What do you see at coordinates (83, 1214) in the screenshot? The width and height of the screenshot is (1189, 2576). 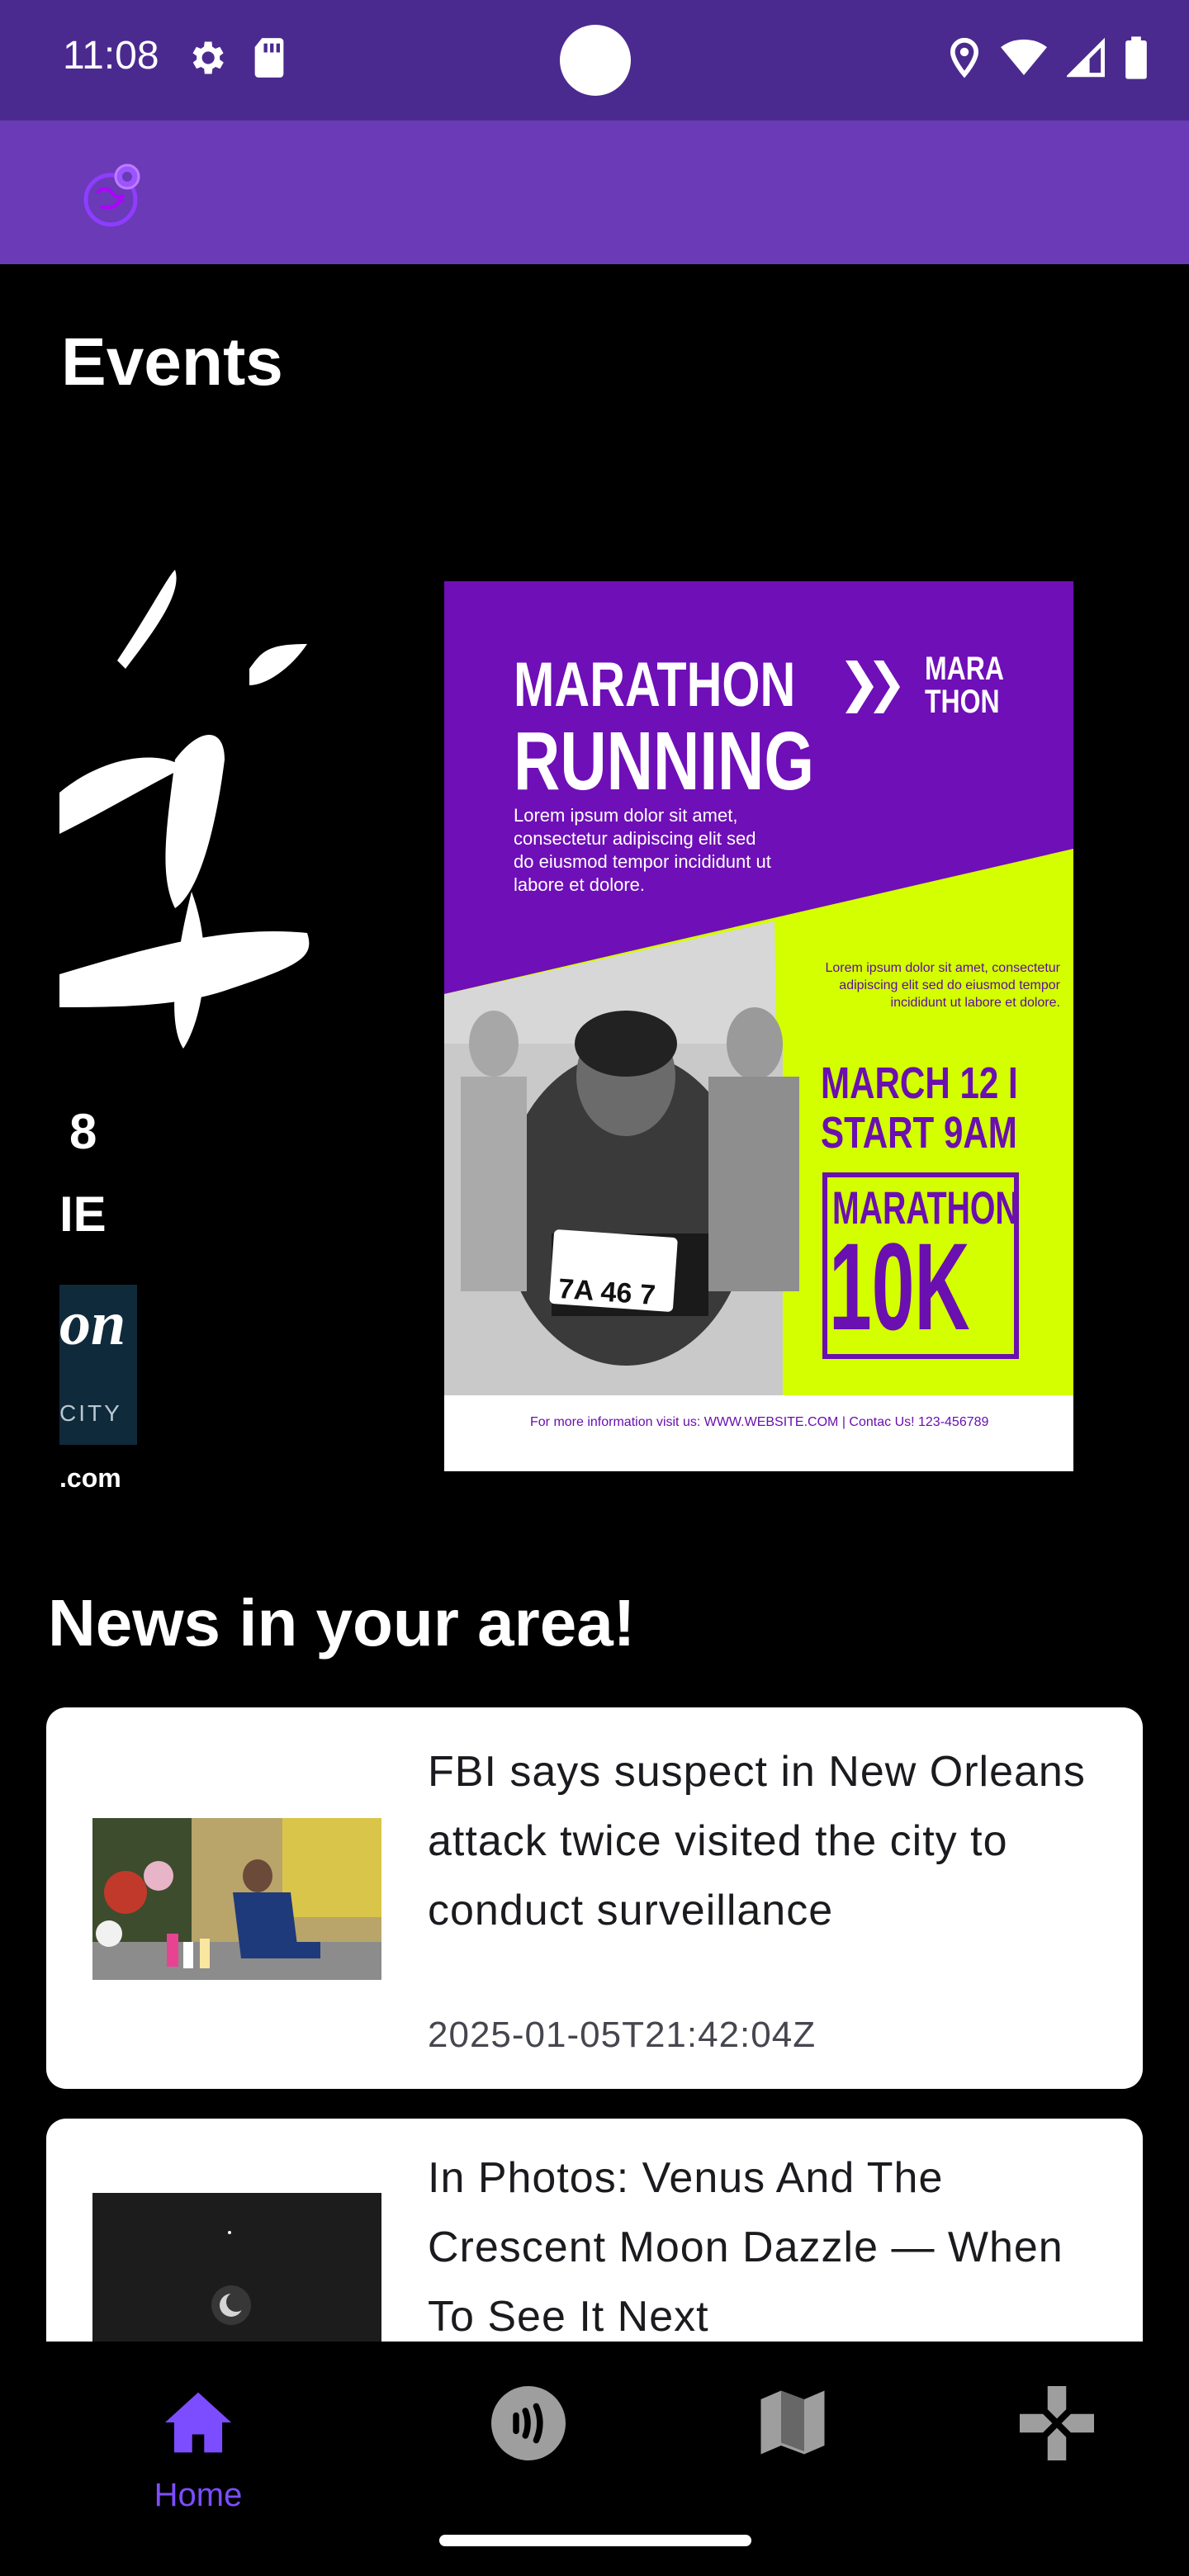 I see `poster-left-fragment-2: IE` at bounding box center [83, 1214].